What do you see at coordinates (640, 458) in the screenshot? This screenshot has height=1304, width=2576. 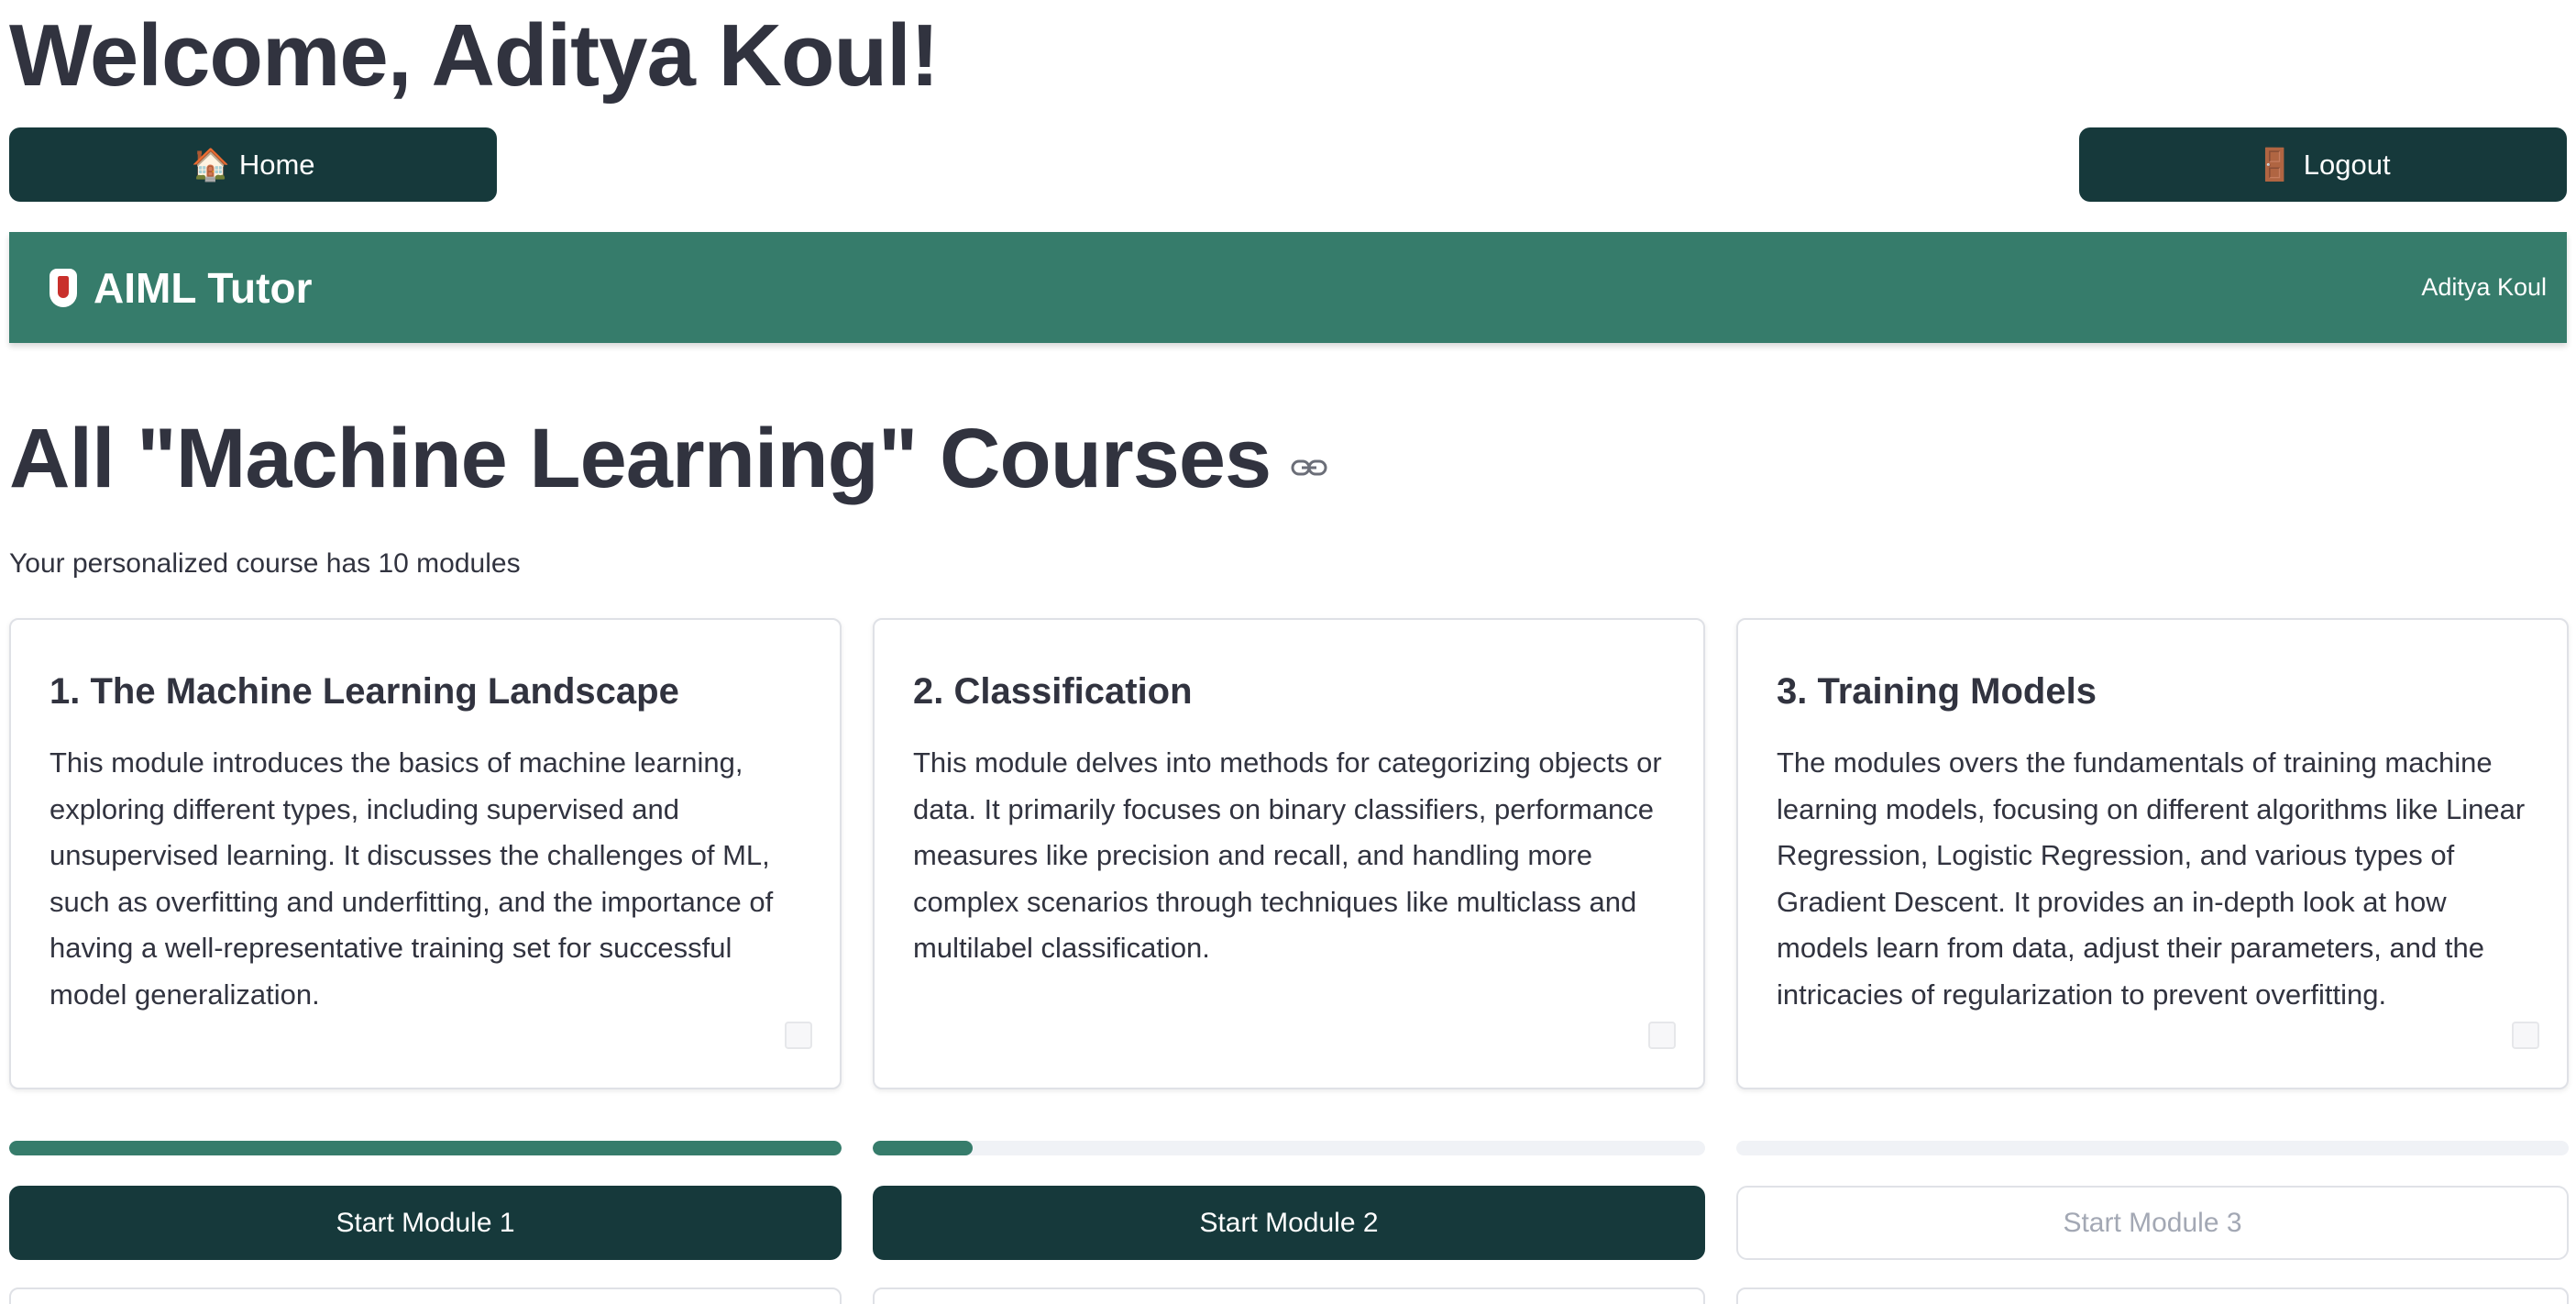 I see `courses-title-text: All "Machine Learning" Courses` at bounding box center [640, 458].